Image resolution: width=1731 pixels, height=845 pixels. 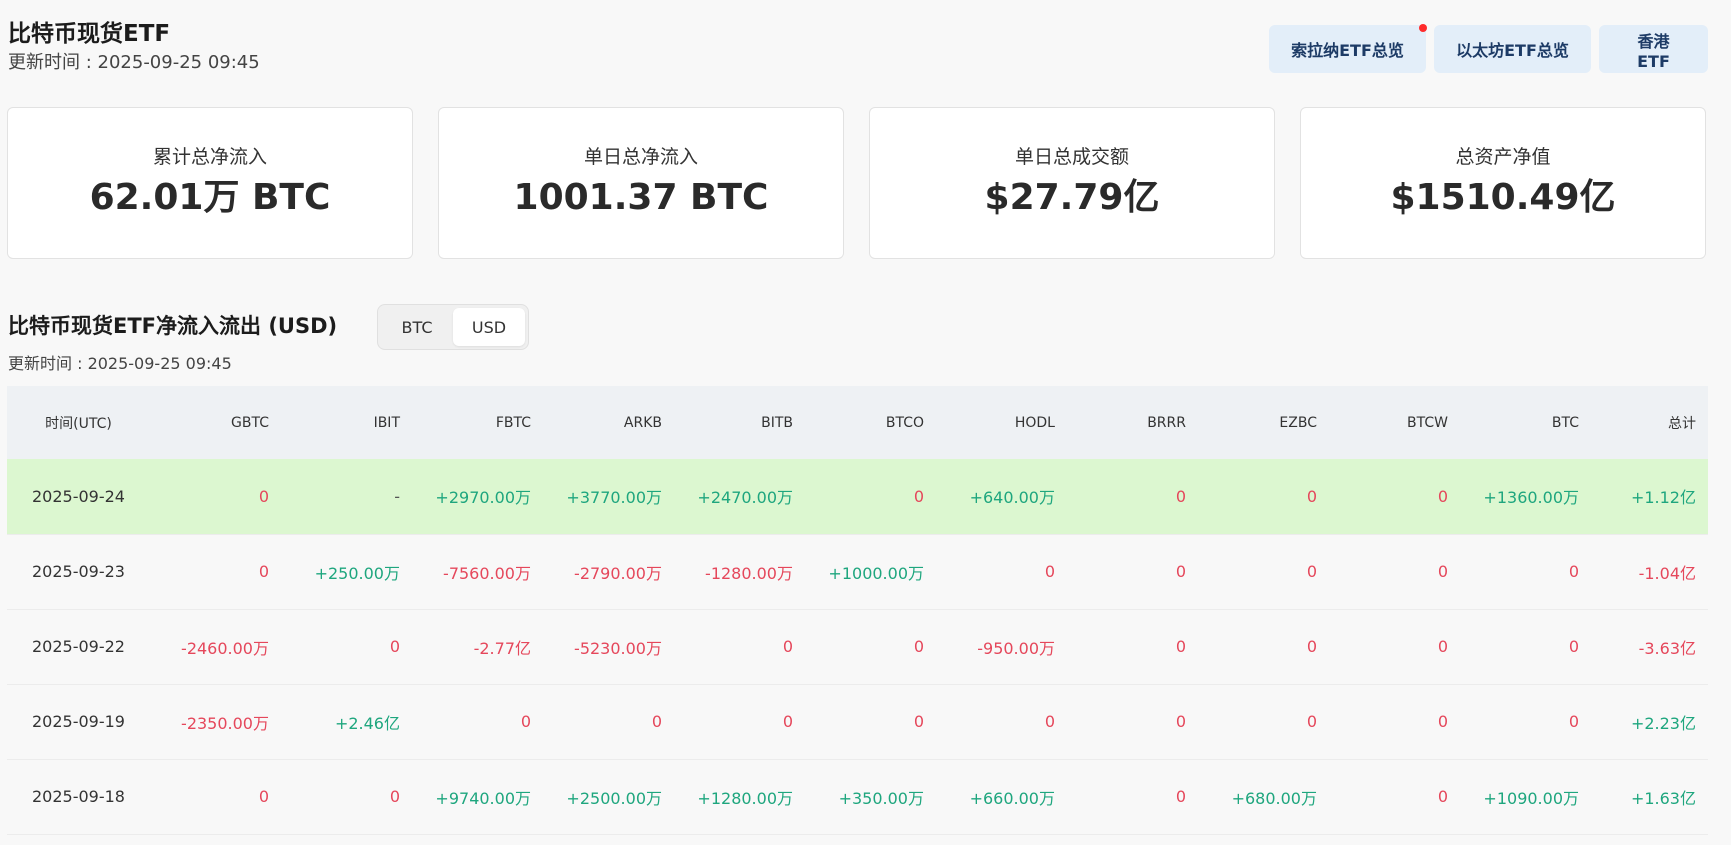 What do you see at coordinates (881, 798) in the screenshot?
I see `flow-cell: +350.00万` at bounding box center [881, 798].